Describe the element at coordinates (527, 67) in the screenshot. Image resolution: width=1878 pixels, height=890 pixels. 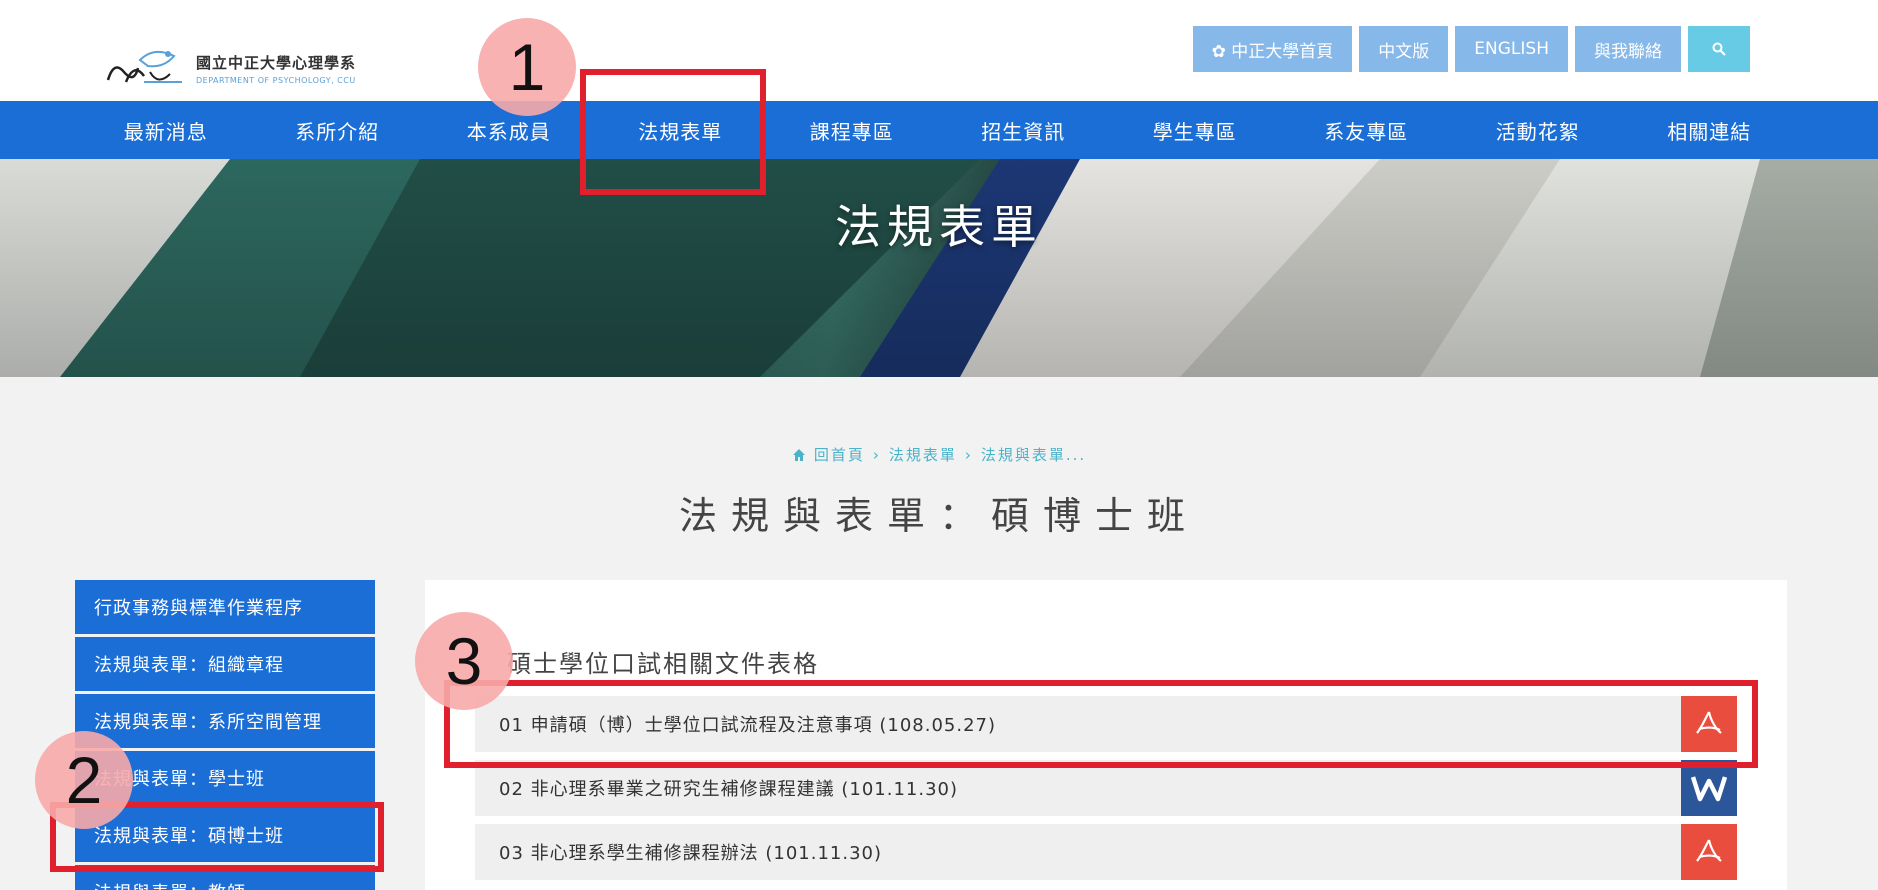
I see `step-marker-1: 1` at that location.